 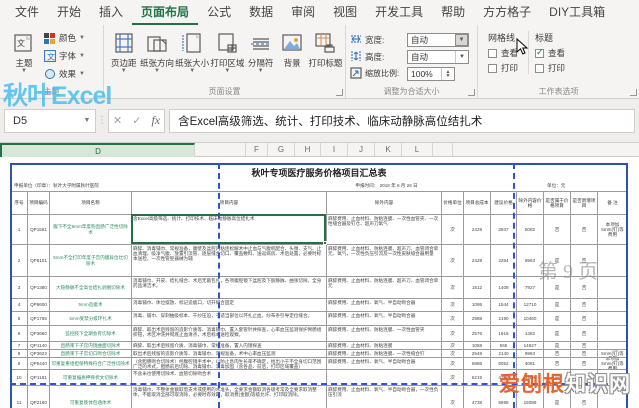 I want to click on ribbon-tab-开发工具: 开发工具, so click(x=399, y=12).